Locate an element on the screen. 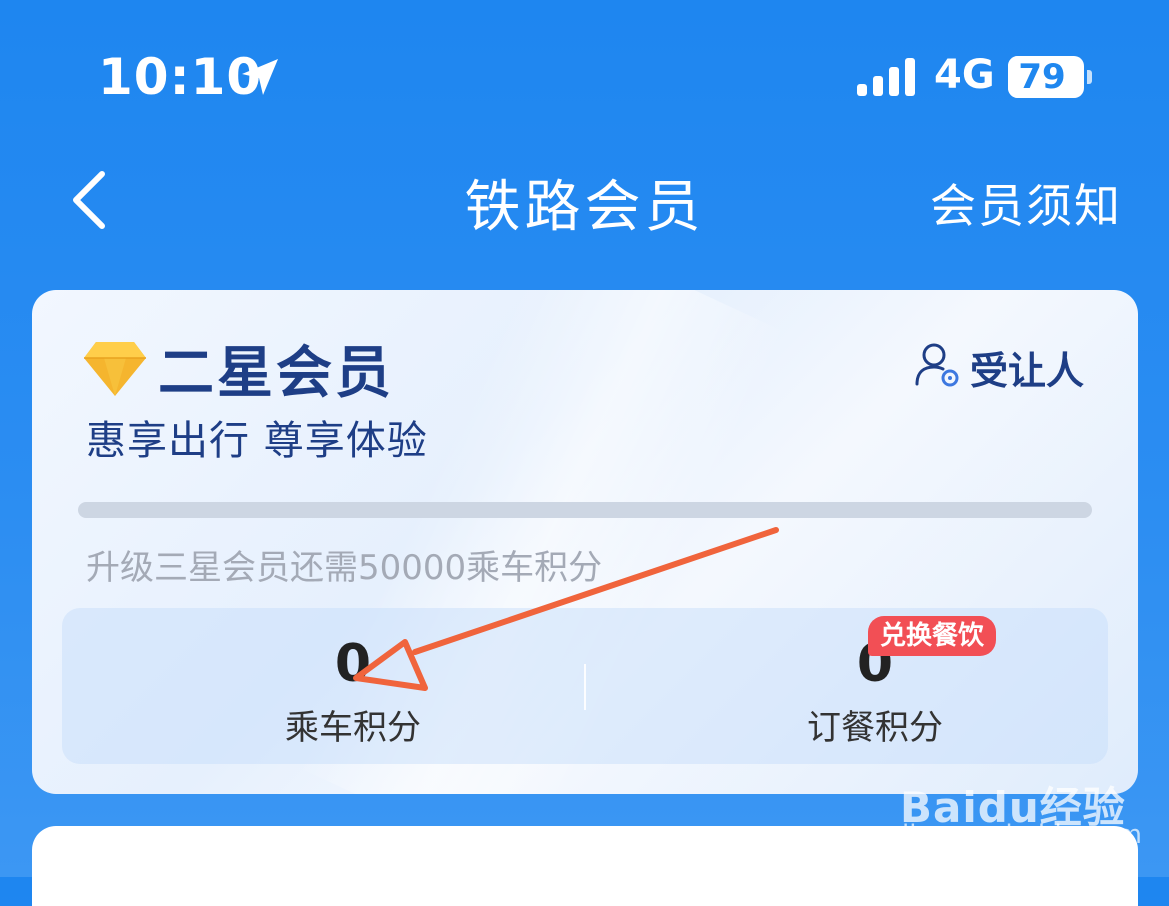 This screenshot has width=1169, height=906. baidu-watermark-url: jingyan.baidu.com is located at coordinates (1022, 835).